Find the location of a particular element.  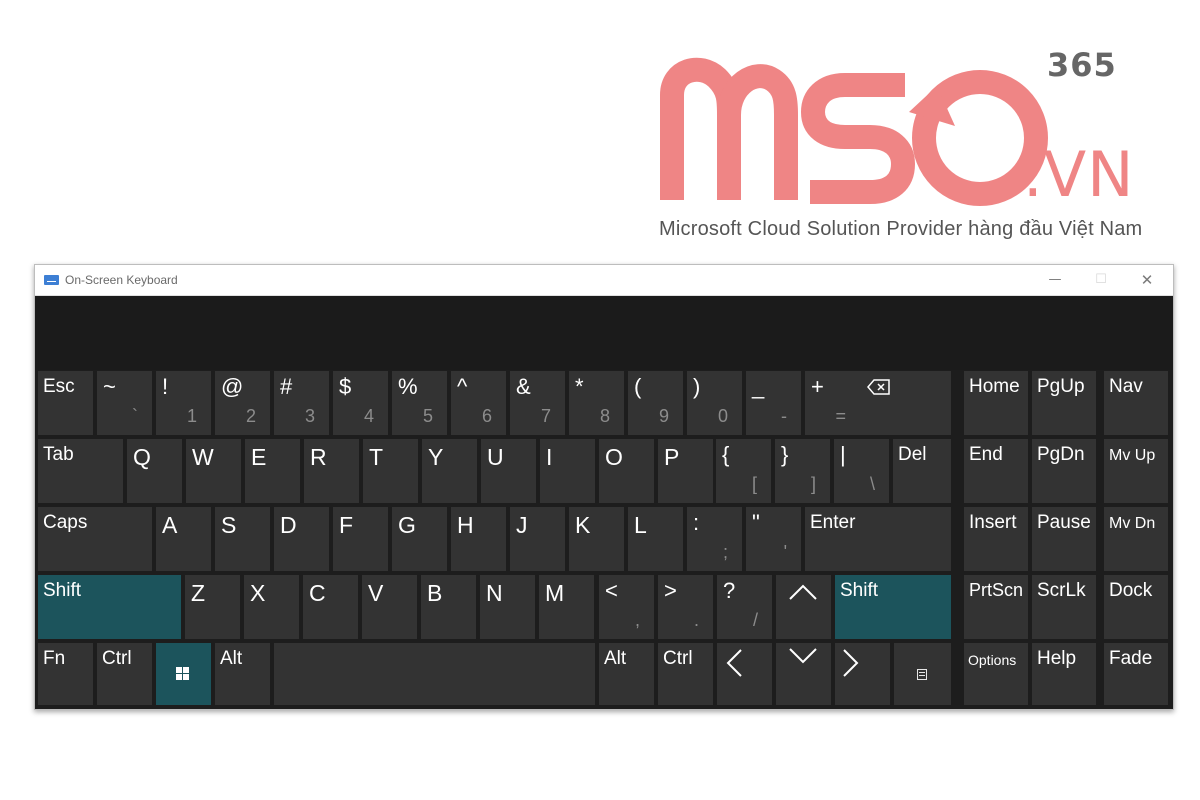

key-letter-l: L is located at coordinates (655, 539).